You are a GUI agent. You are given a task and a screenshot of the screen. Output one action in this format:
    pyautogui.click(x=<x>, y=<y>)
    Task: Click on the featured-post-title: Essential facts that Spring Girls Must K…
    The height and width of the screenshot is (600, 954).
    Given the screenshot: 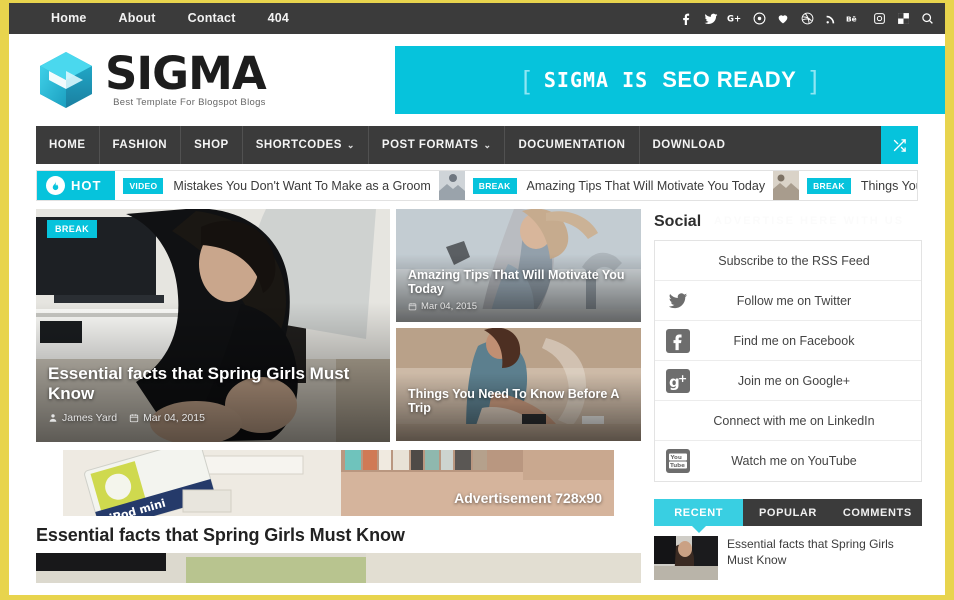 What is the action you would take?
    pyautogui.click(x=213, y=384)
    